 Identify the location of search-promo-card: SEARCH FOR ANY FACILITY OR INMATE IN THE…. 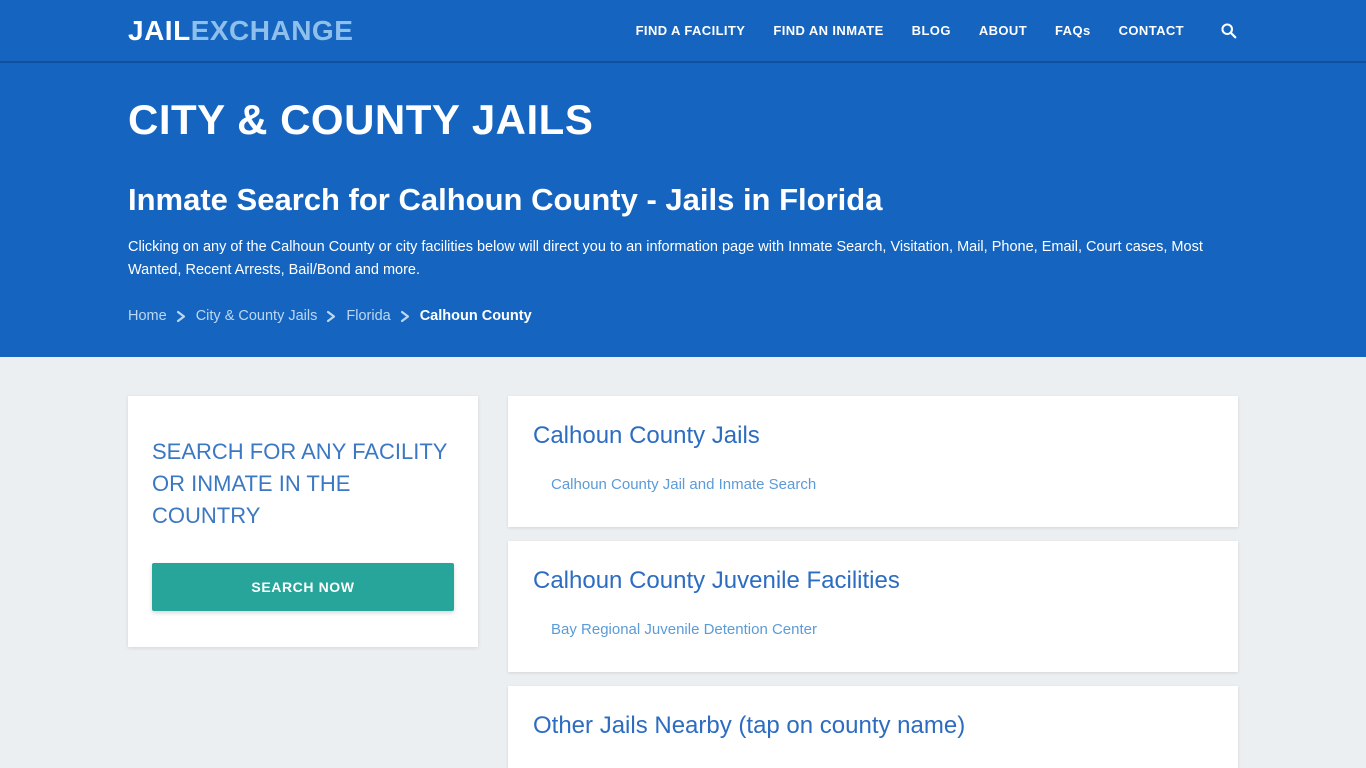
(303, 521).